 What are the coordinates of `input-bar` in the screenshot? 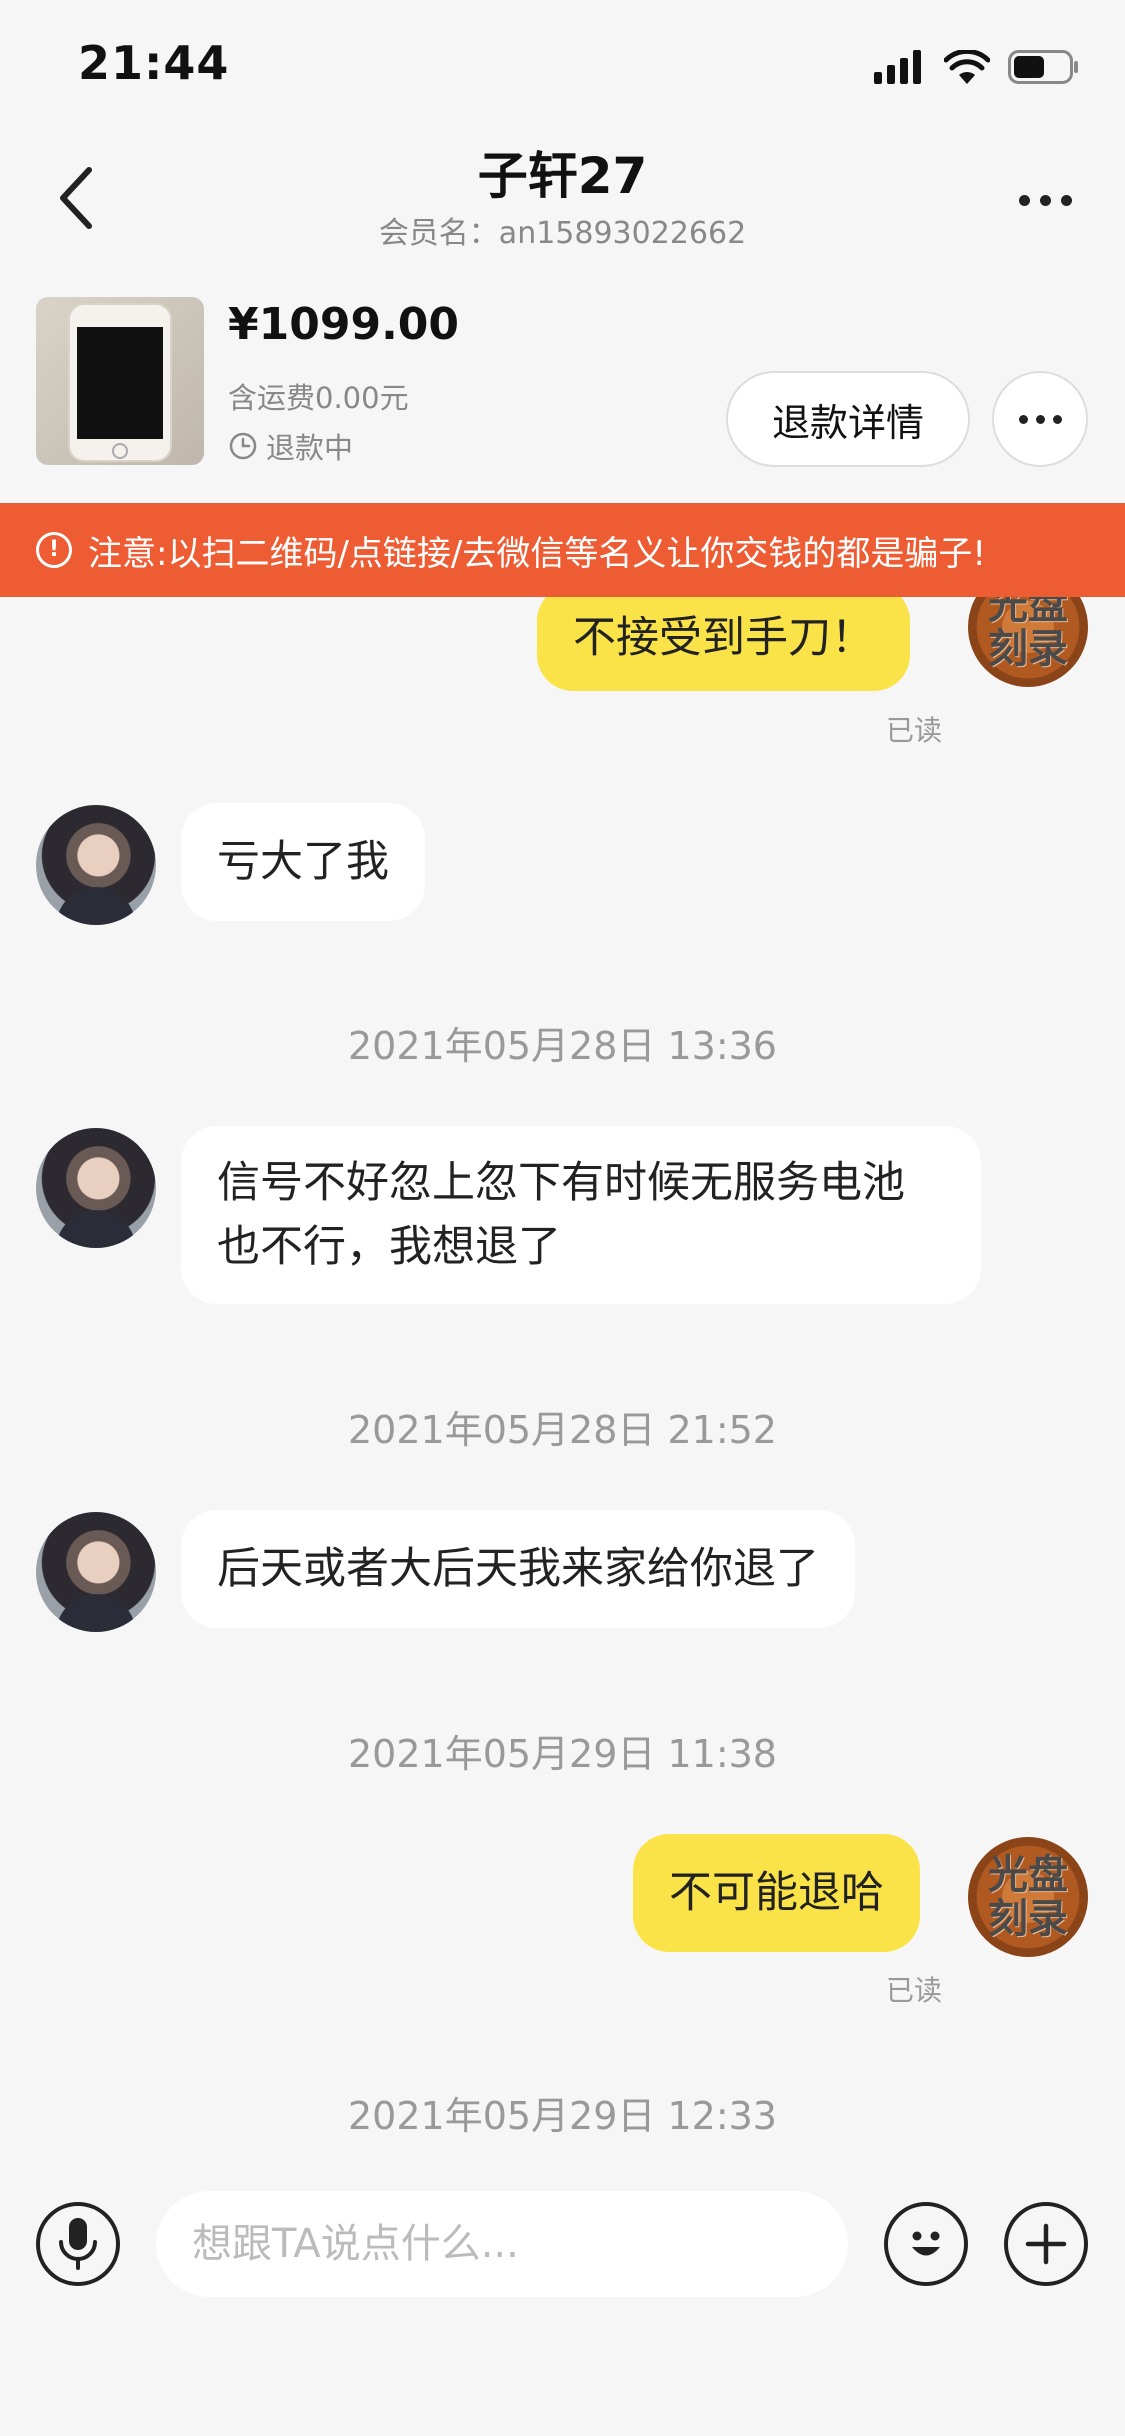 It's located at (562, 2296).